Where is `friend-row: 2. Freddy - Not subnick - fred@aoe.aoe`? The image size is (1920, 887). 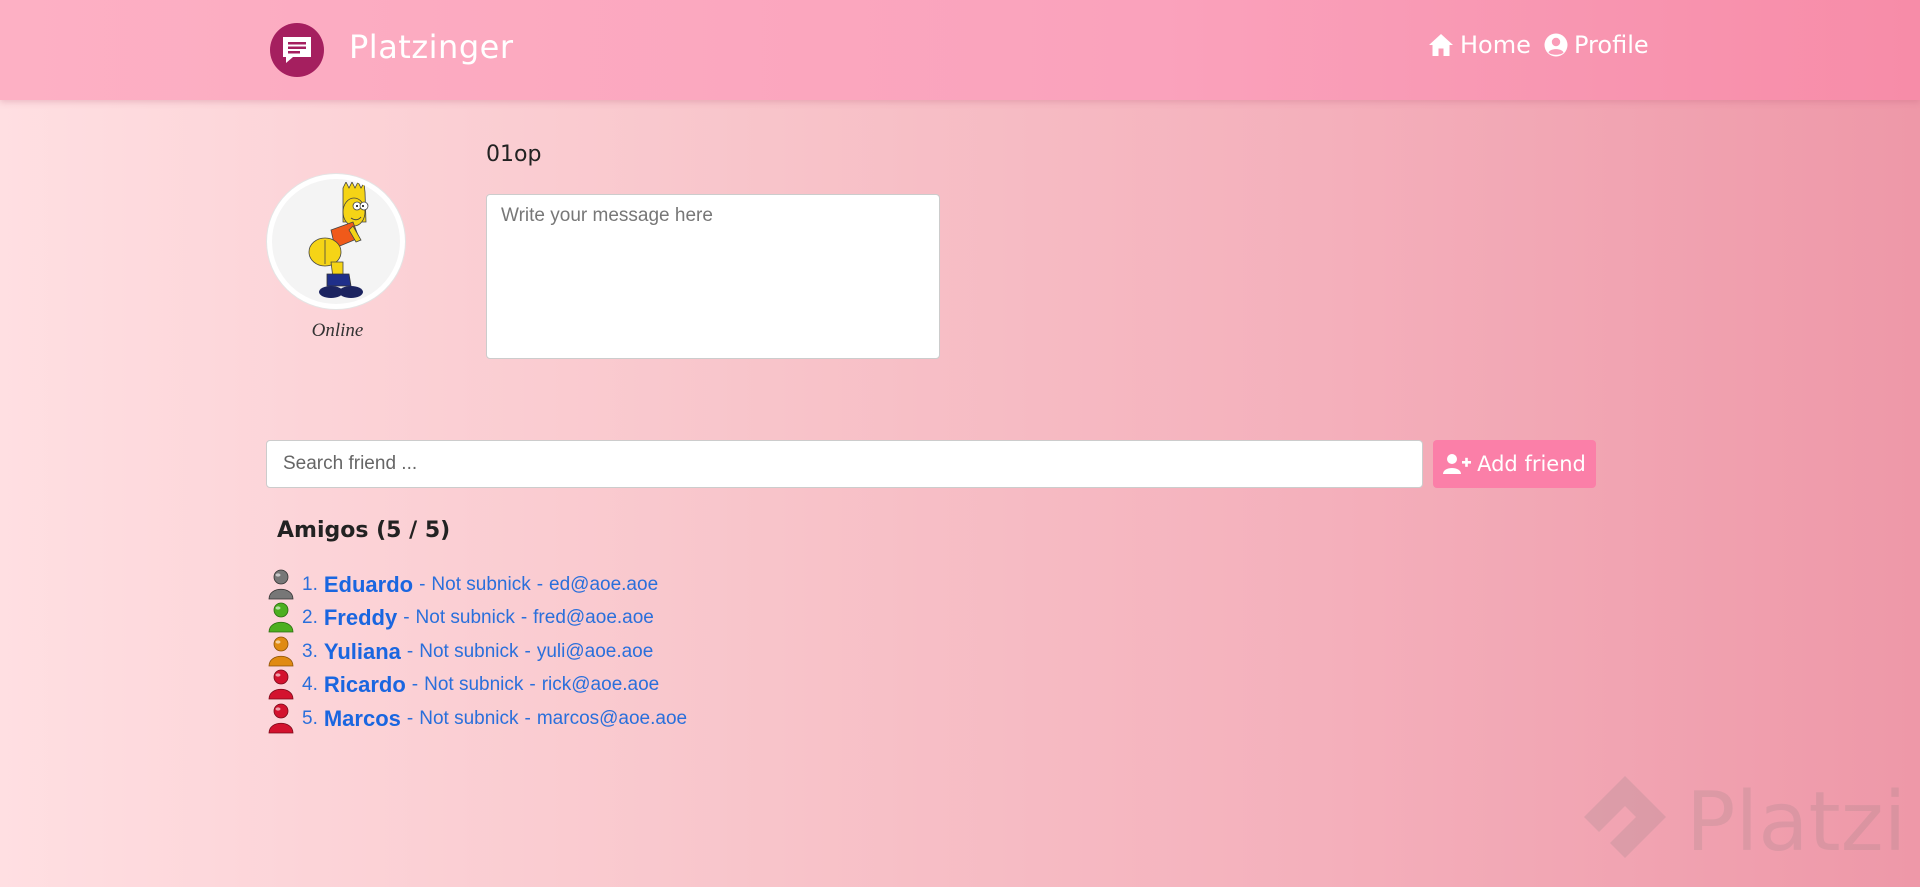
friend-row: 2. Freddy - Not subnick - fred@aoe.aoe is located at coordinates (479, 619).